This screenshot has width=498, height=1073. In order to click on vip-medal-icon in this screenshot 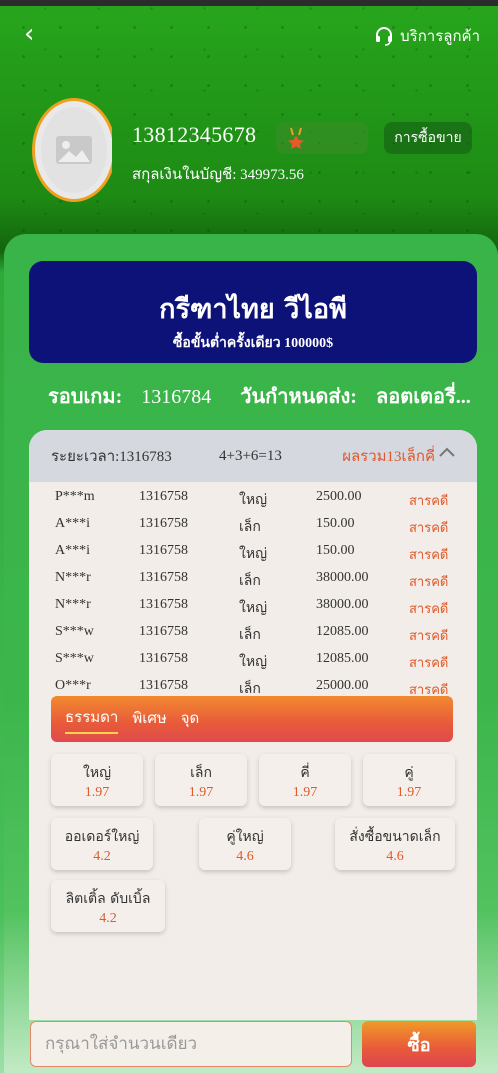, I will do `click(296, 138)`.